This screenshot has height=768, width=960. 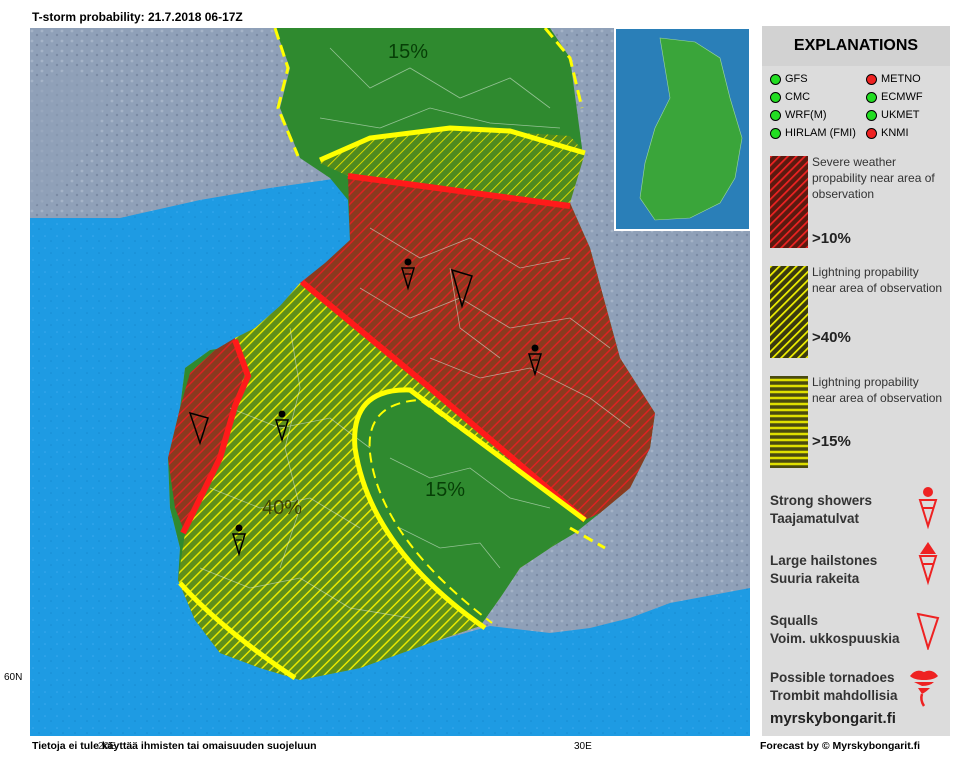 I want to click on severe-swatch, so click(x=789, y=202).